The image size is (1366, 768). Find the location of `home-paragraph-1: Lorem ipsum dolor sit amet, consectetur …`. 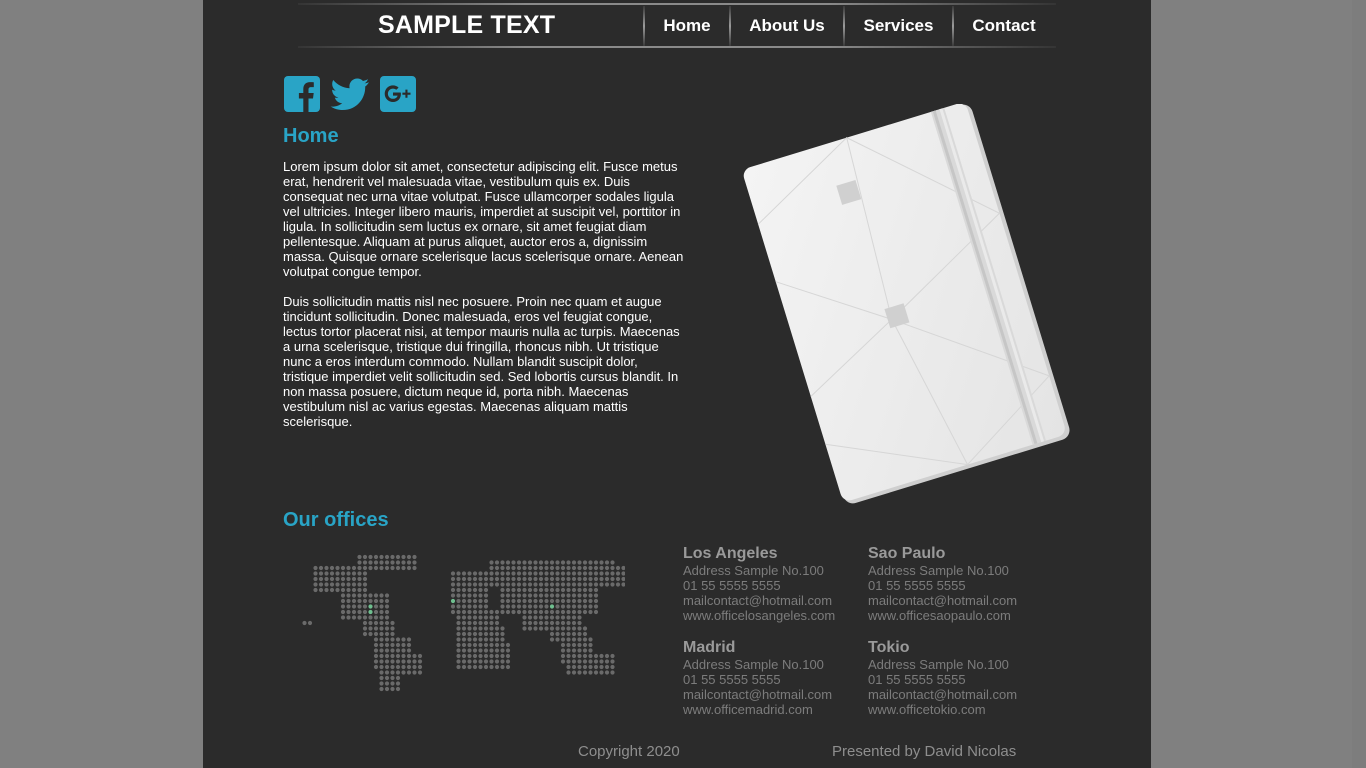

home-paragraph-1: Lorem ipsum dolor sit amet, consectetur … is located at coordinates (483, 219).